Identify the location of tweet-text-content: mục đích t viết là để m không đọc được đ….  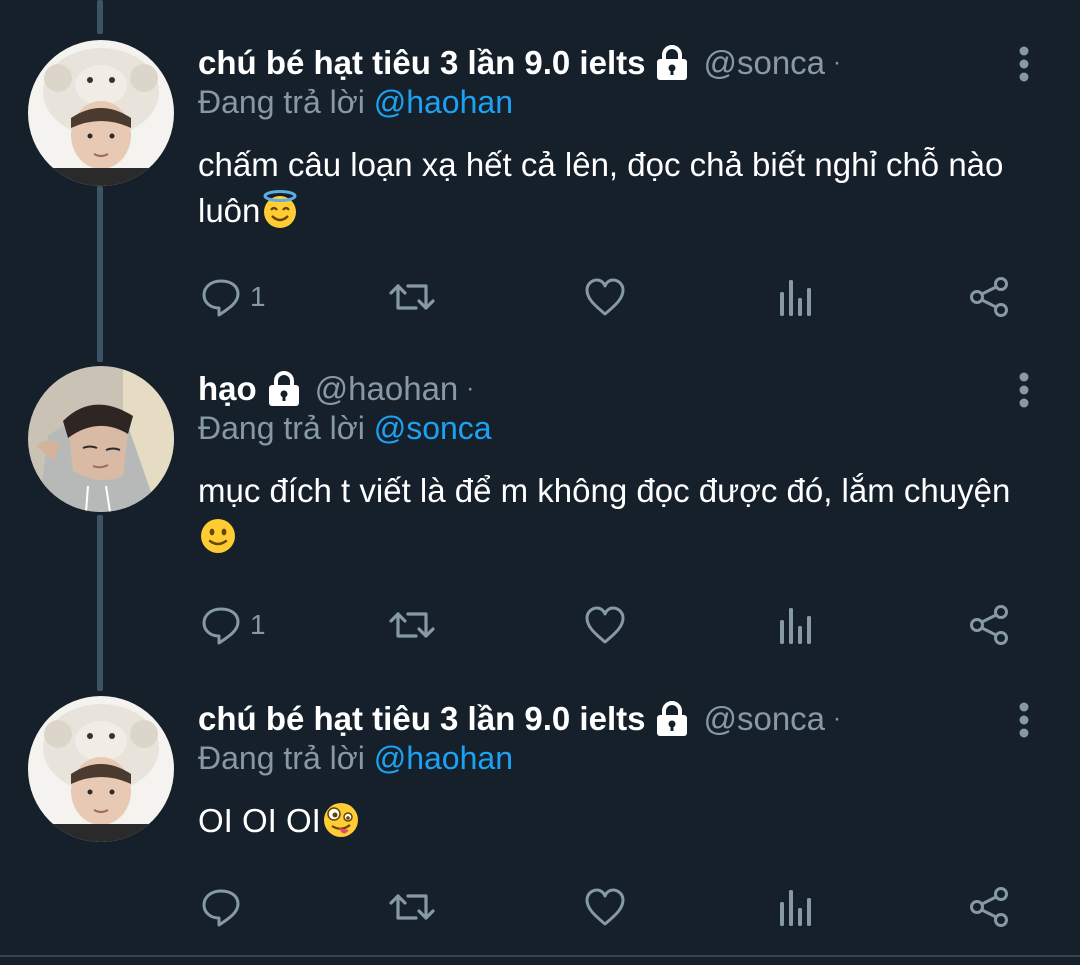
(604, 490).